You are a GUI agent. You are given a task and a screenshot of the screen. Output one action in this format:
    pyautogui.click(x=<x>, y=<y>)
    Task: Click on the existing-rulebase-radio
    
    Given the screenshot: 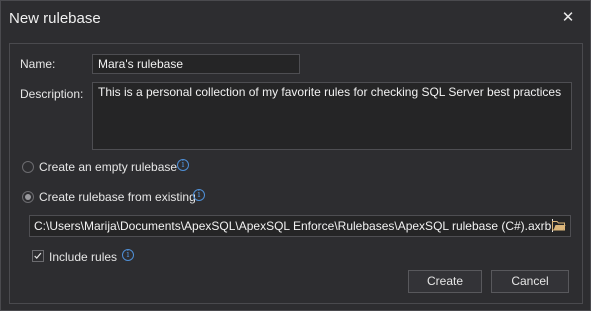 What is the action you would take?
    pyautogui.click(x=28, y=197)
    